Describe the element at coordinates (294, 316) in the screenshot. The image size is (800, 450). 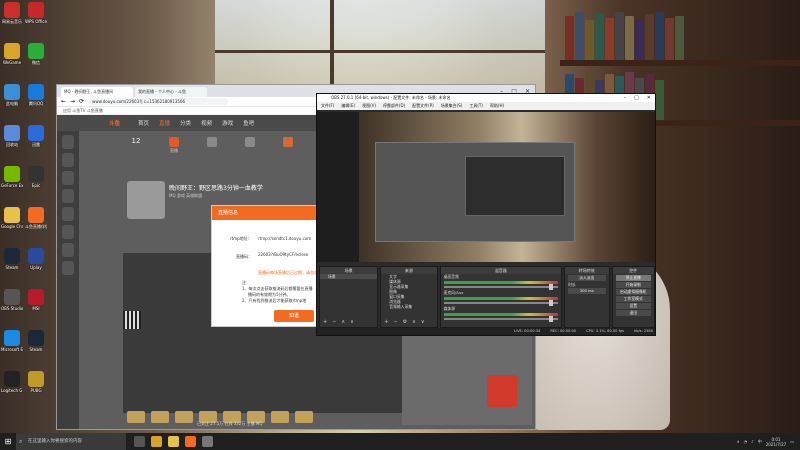
I see `confirm-button: 知道` at that location.